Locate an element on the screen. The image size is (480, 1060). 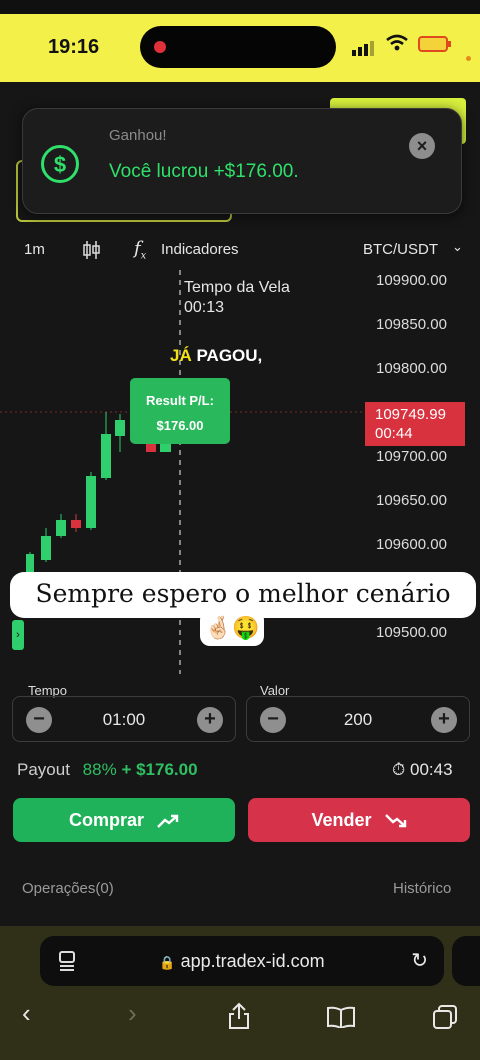
buy-button: Comprar is located at coordinates (124, 820).